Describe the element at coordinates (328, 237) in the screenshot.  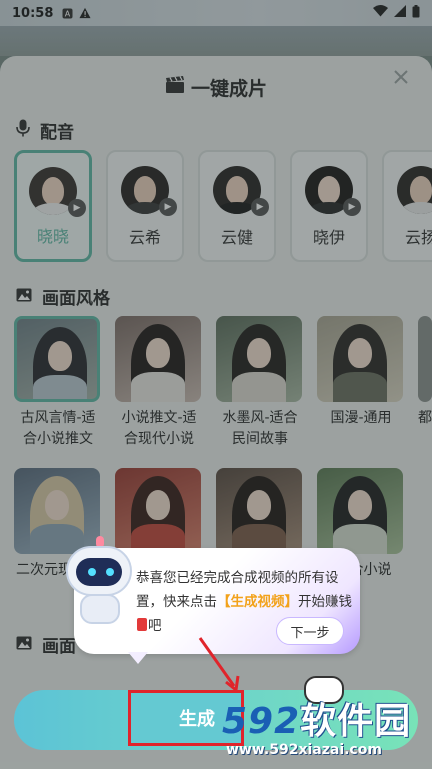
I see `voice-name: 晓伊` at that location.